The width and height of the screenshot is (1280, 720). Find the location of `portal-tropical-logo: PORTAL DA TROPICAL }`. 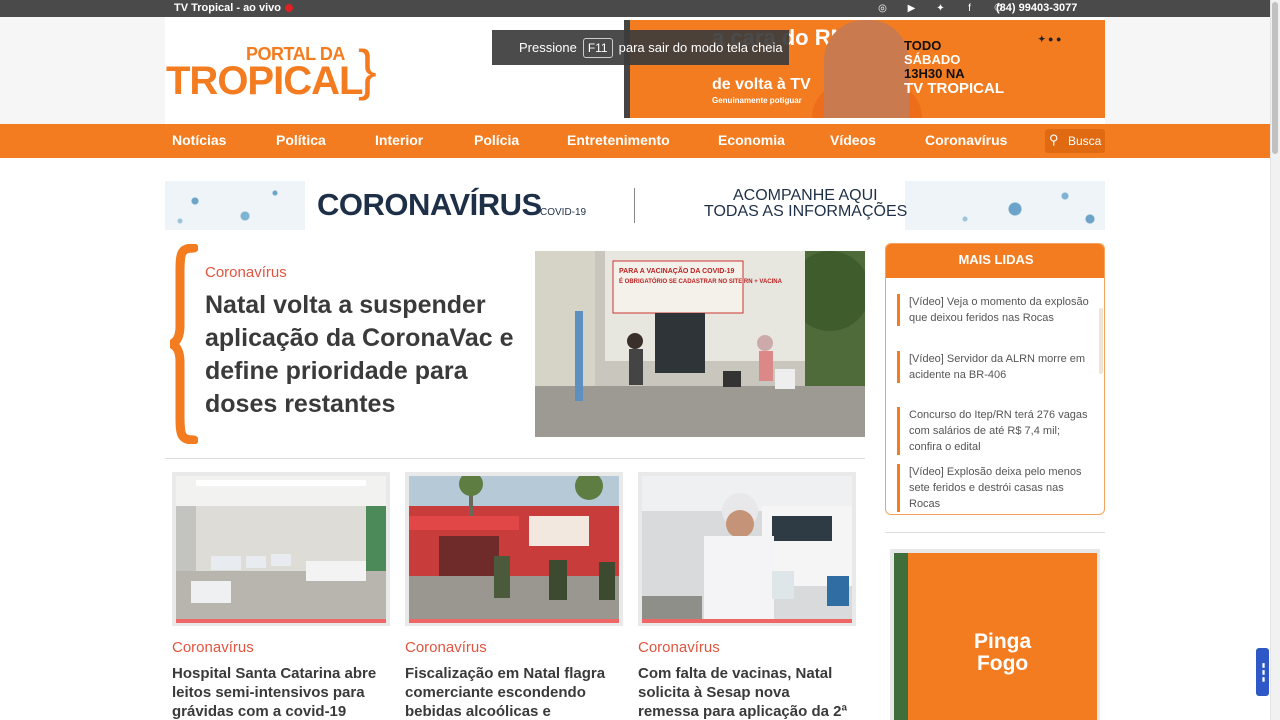

portal-tropical-logo: PORTAL DA TROPICAL } is located at coordinates (271, 70).